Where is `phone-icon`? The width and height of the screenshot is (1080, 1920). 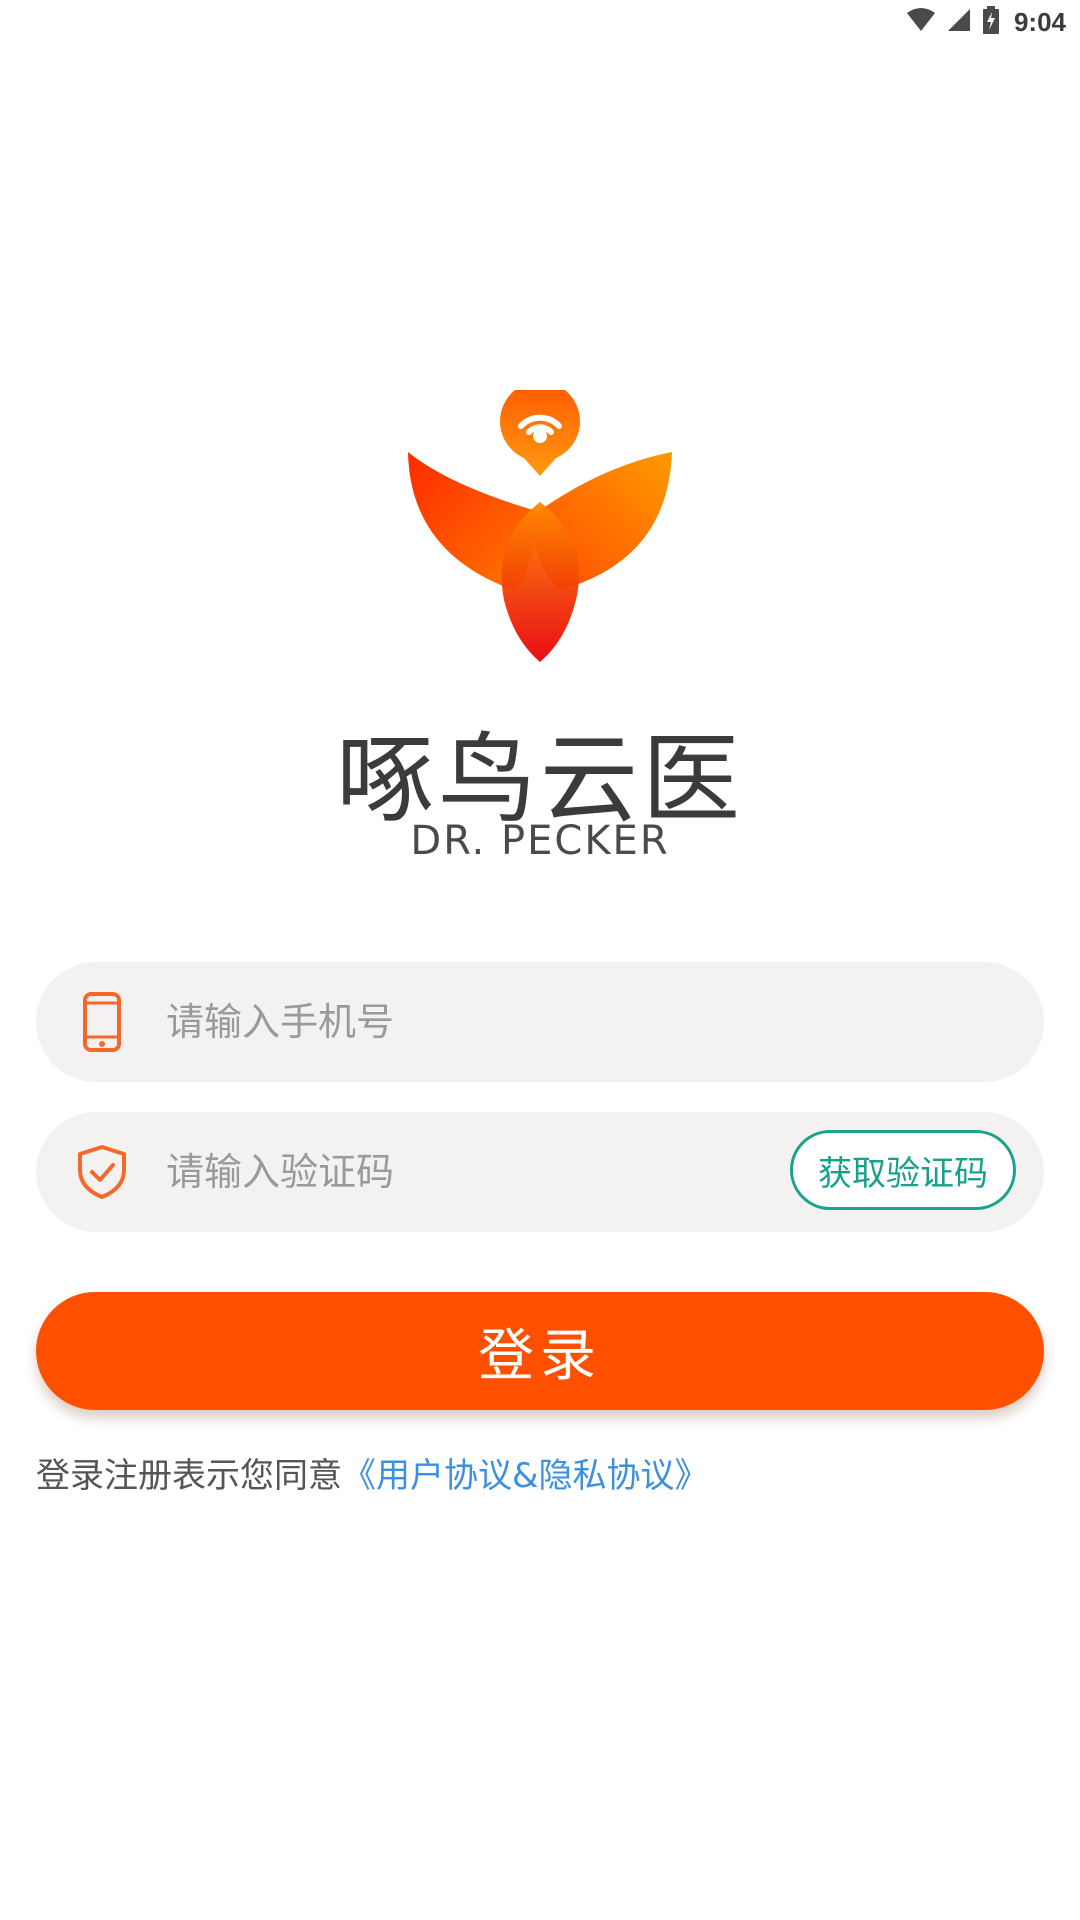
phone-icon is located at coordinates (102, 1022).